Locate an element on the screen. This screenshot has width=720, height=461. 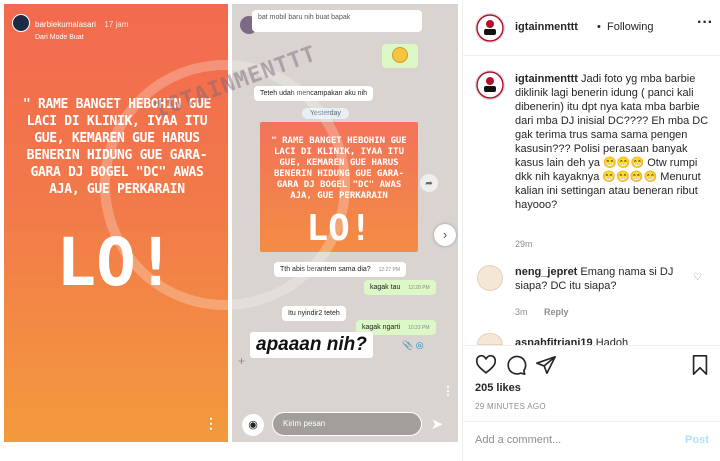
chat-message: Itu nyindir2 teteh is located at coordinates (314, 313).